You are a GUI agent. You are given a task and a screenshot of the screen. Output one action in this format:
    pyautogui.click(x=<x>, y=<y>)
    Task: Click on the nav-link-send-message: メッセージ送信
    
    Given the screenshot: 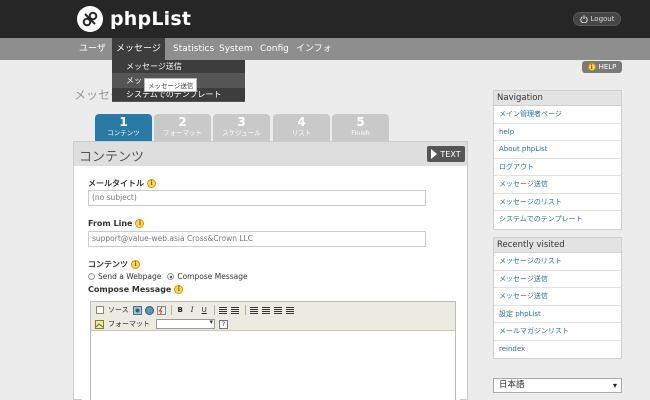 What is the action you would take?
    pyautogui.click(x=557, y=185)
    